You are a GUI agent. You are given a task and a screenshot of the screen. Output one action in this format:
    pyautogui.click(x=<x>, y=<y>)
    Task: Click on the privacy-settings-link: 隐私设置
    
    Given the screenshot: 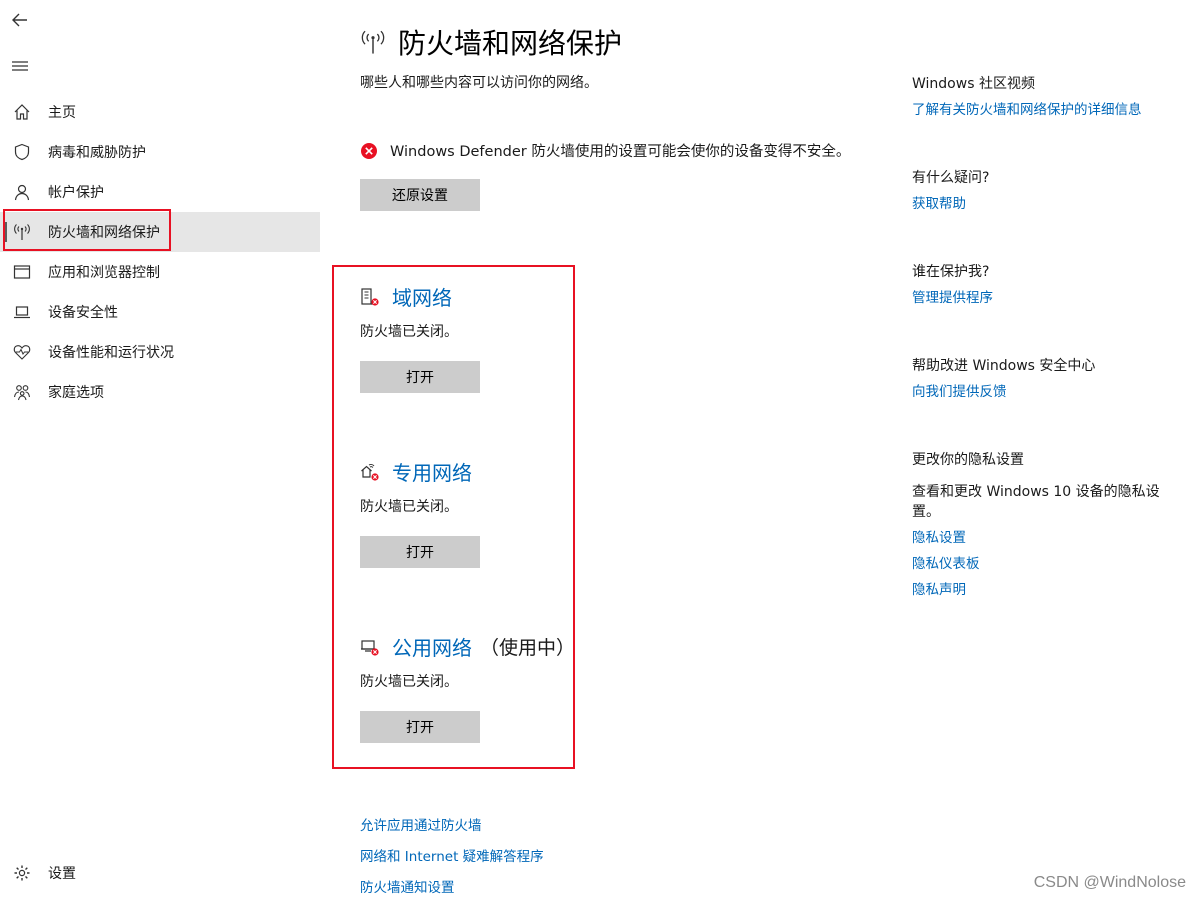 What is the action you would take?
    pyautogui.click(x=1037, y=538)
    